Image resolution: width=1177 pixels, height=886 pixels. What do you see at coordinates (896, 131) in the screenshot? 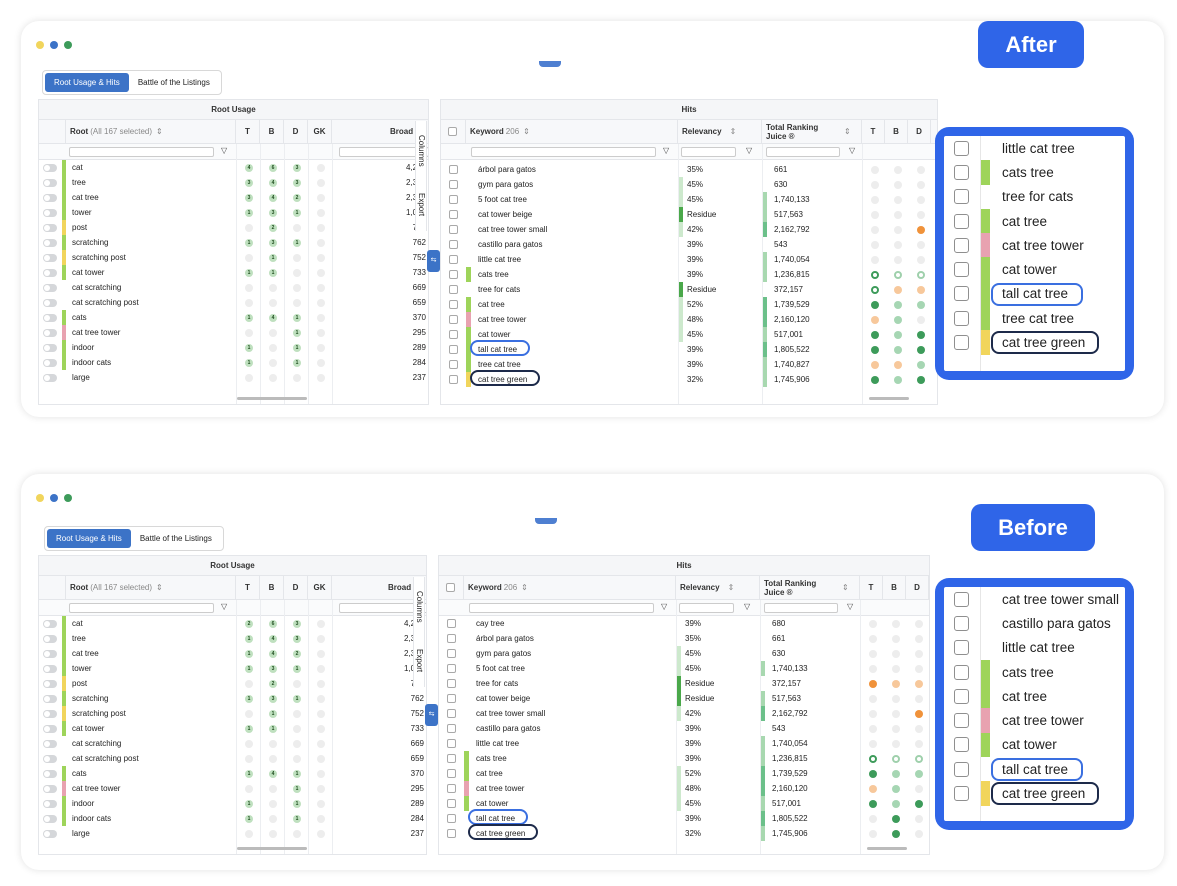
I see `hits-col-header-b: B` at bounding box center [896, 131].